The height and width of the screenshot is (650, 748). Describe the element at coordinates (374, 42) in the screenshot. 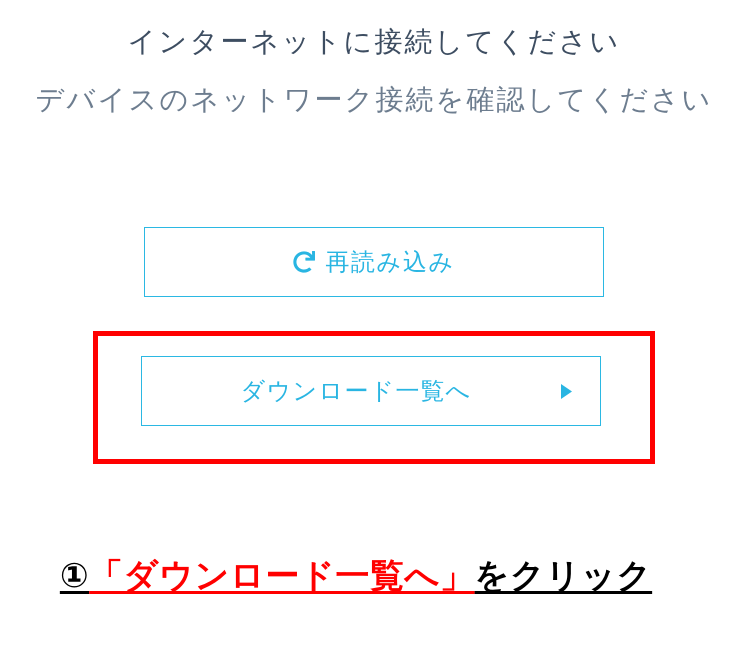

I see `page-title: インターネットに接続してください` at that location.